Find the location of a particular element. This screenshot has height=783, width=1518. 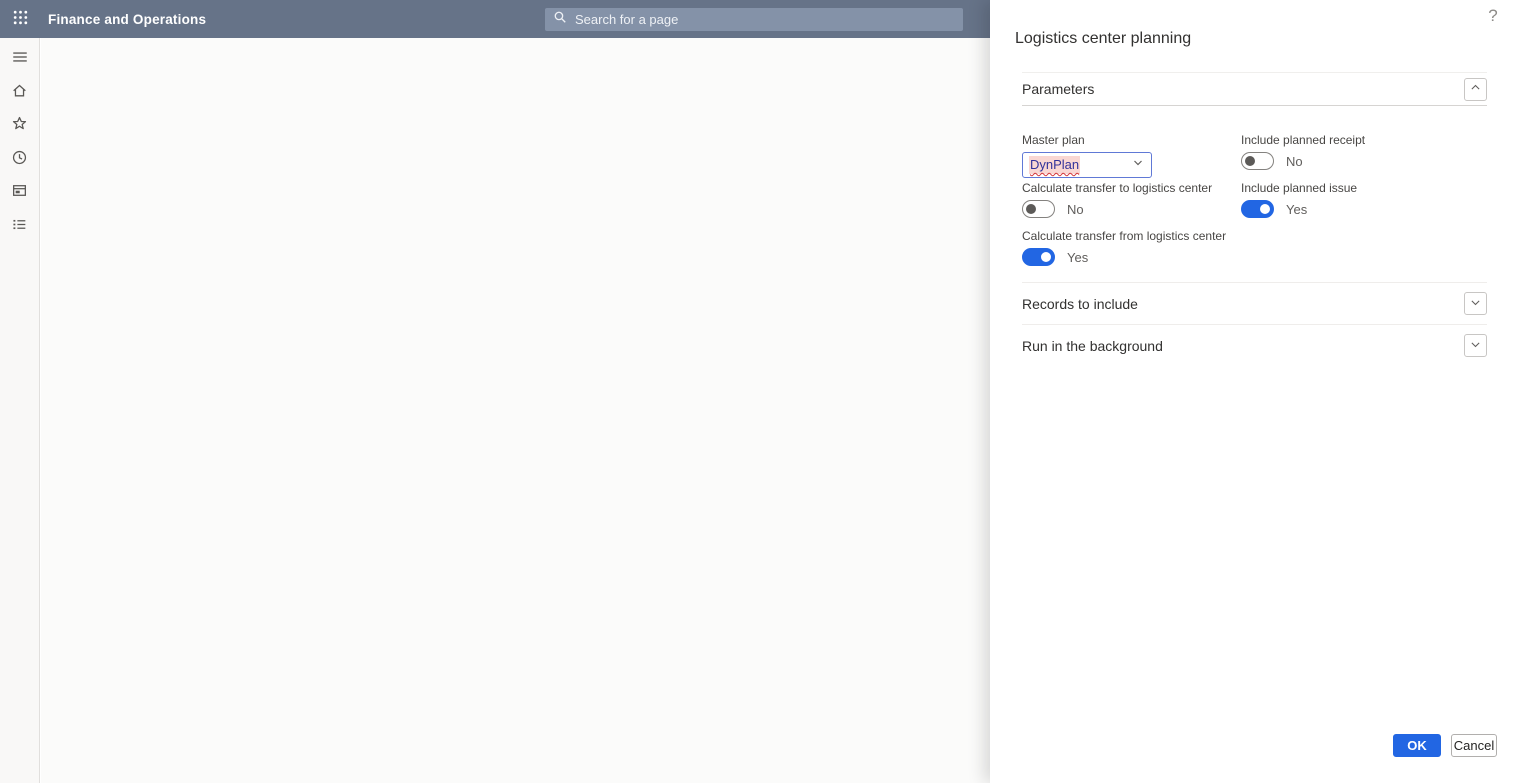

modules-list-icon is located at coordinates (20, 225).